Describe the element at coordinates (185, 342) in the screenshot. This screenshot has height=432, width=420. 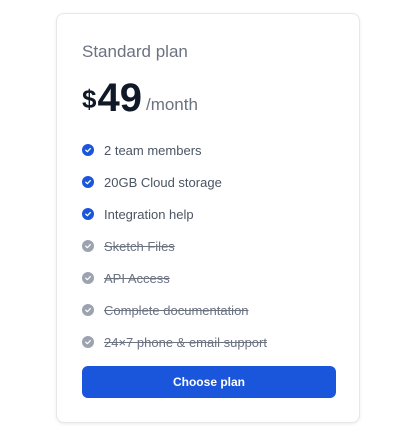
I see `feature-label: 24×7 phone & email support` at that location.